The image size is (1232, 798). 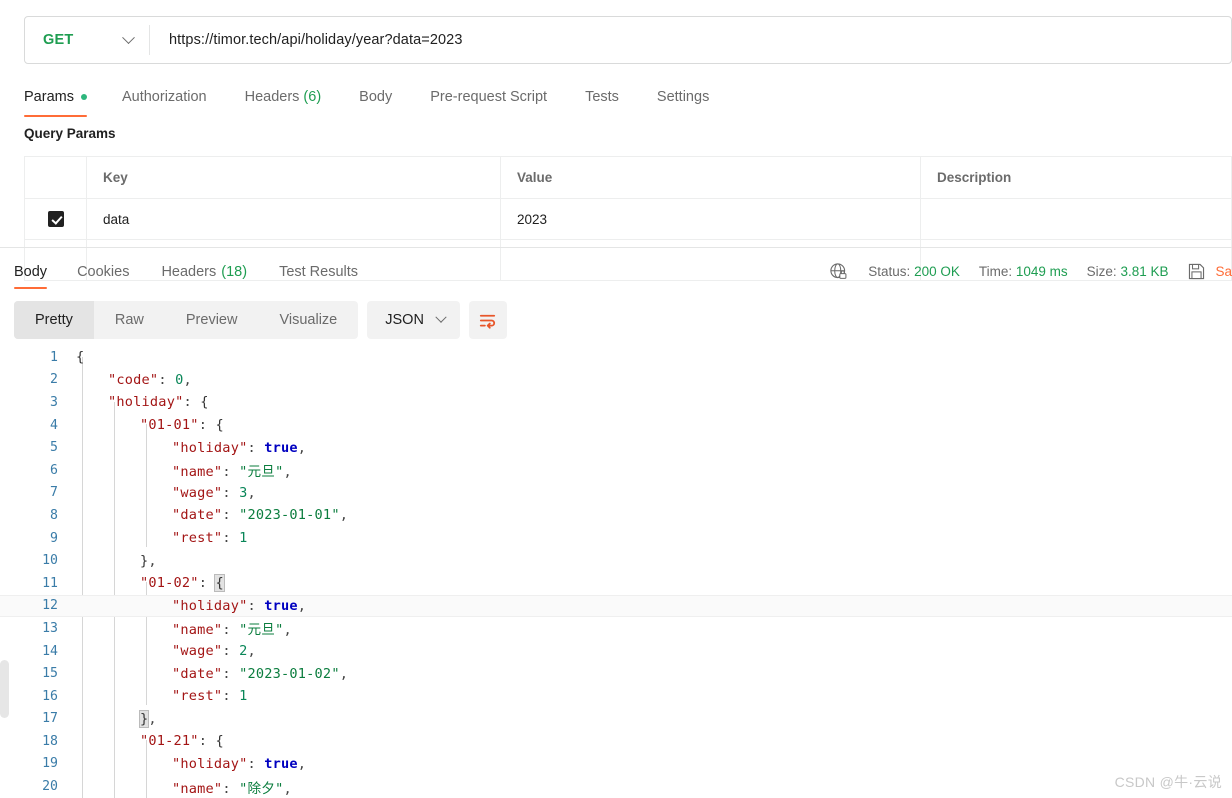 I want to click on response-tab-headers-count: (18), so click(x=234, y=272).